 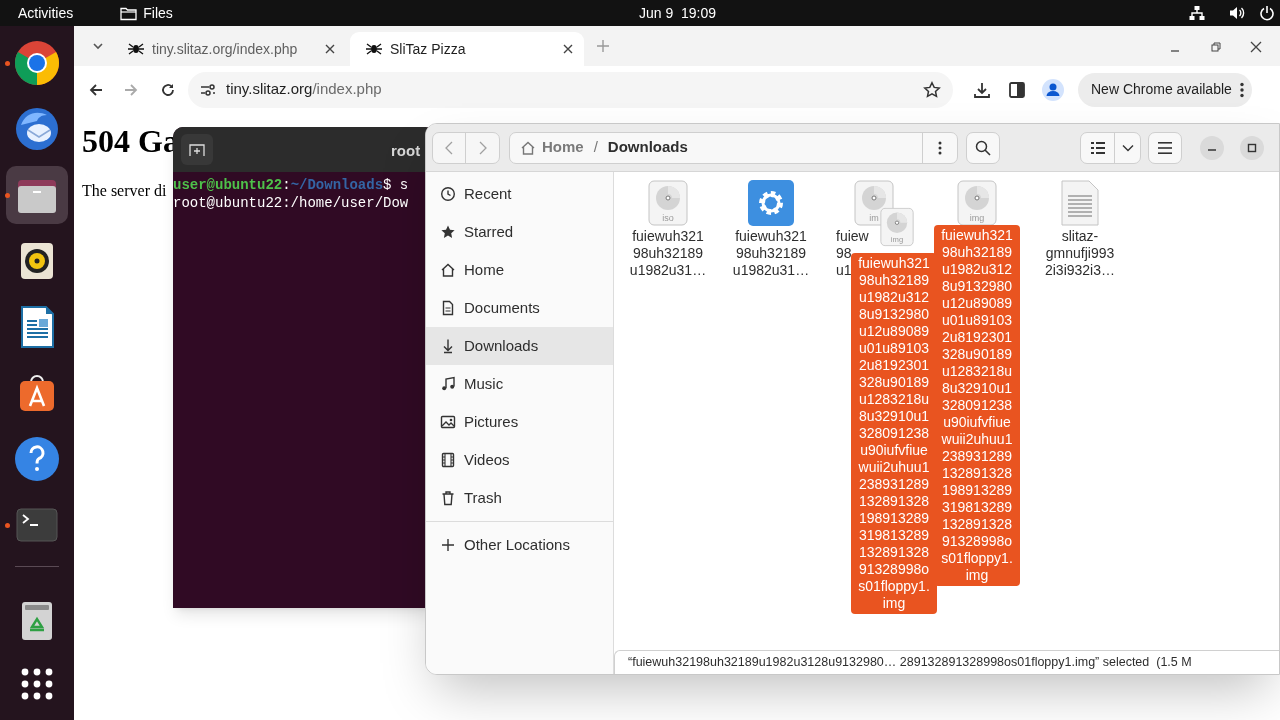 What do you see at coordinates (852, 236) in the screenshot?
I see `file-name-fragment: fuiew` at bounding box center [852, 236].